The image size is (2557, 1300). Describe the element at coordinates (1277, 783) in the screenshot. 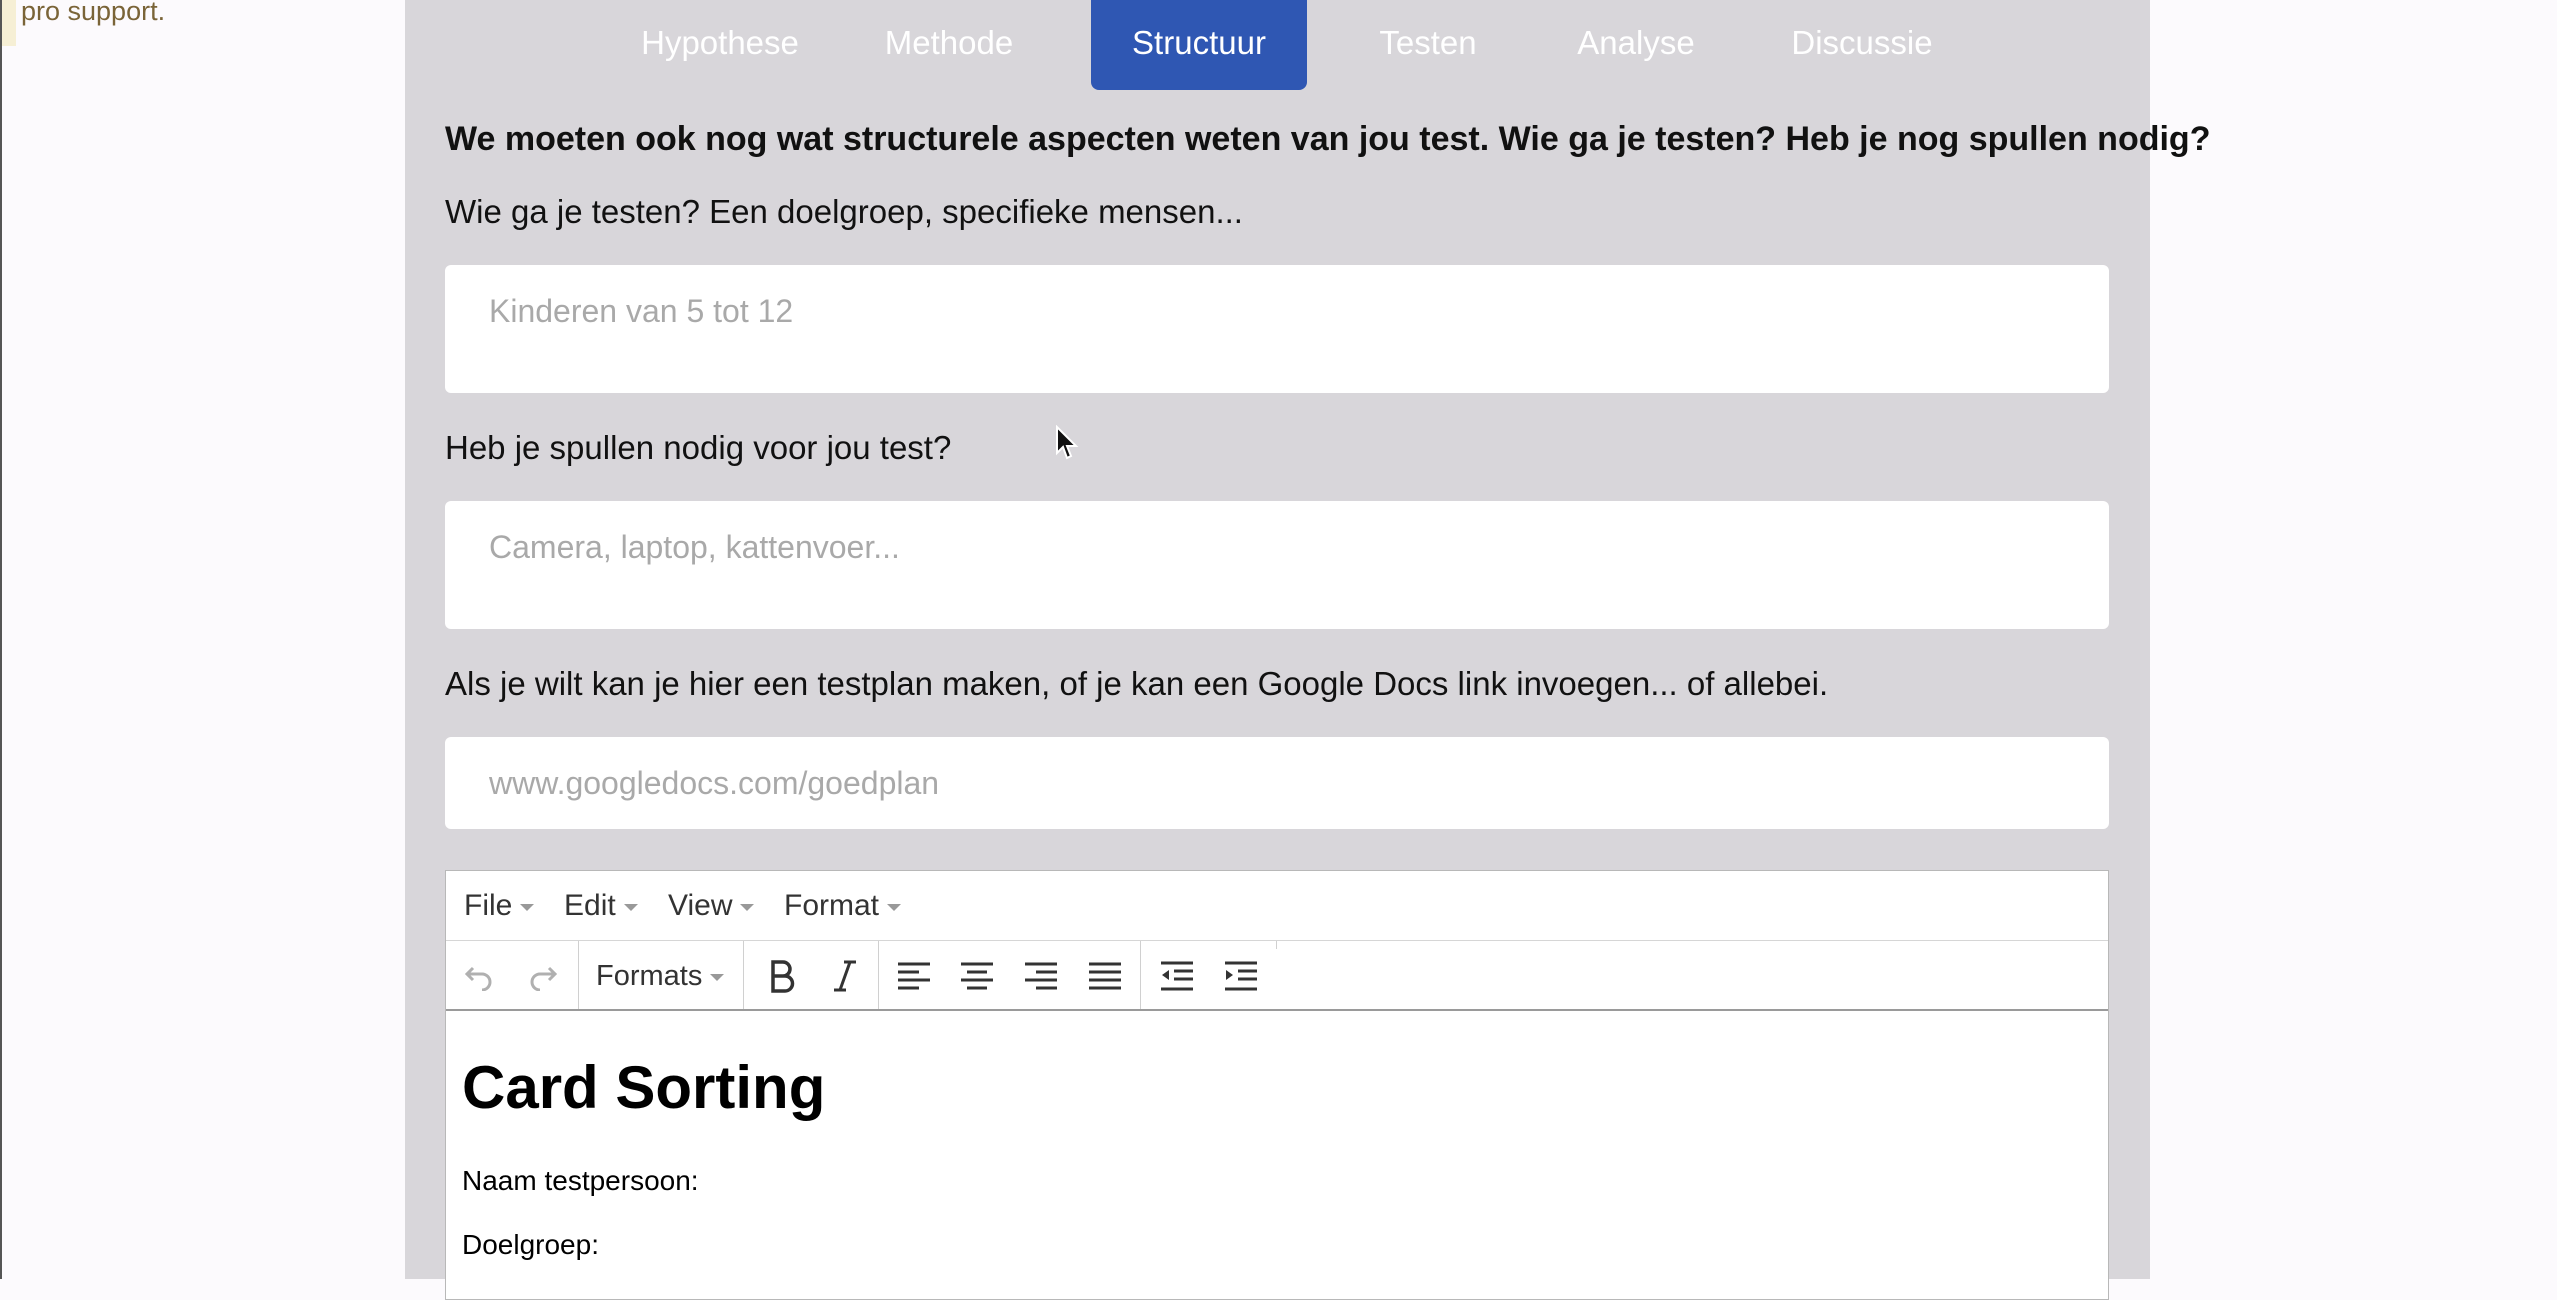

I see `google-docs-link-input` at that location.